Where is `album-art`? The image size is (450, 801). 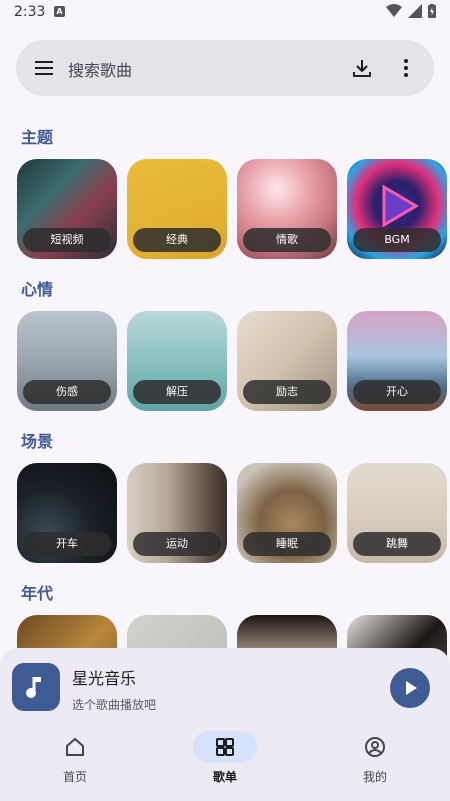
album-art is located at coordinates (36, 687).